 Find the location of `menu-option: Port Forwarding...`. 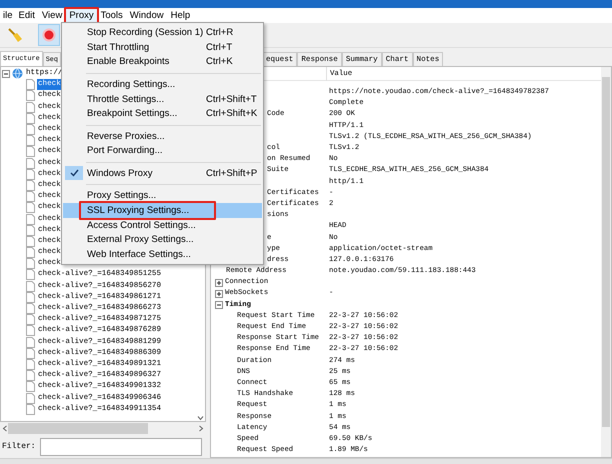

menu-option: Port Forwarding... is located at coordinates (162, 151).